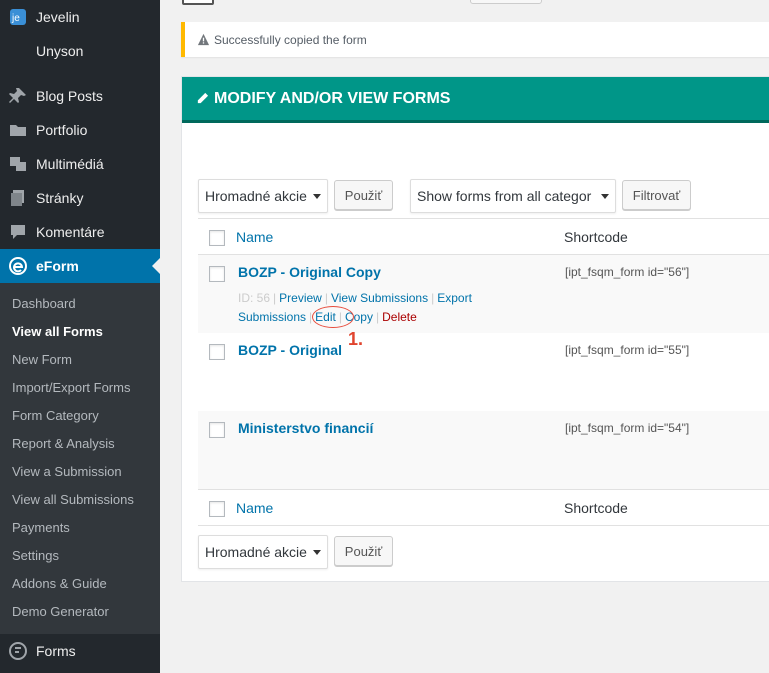 Image resolution: width=769 pixels, height=673 pixels. Describe the element at coordinates (60, 198) in the screenshot. I see `menu-item-label: Stránky` at that location.